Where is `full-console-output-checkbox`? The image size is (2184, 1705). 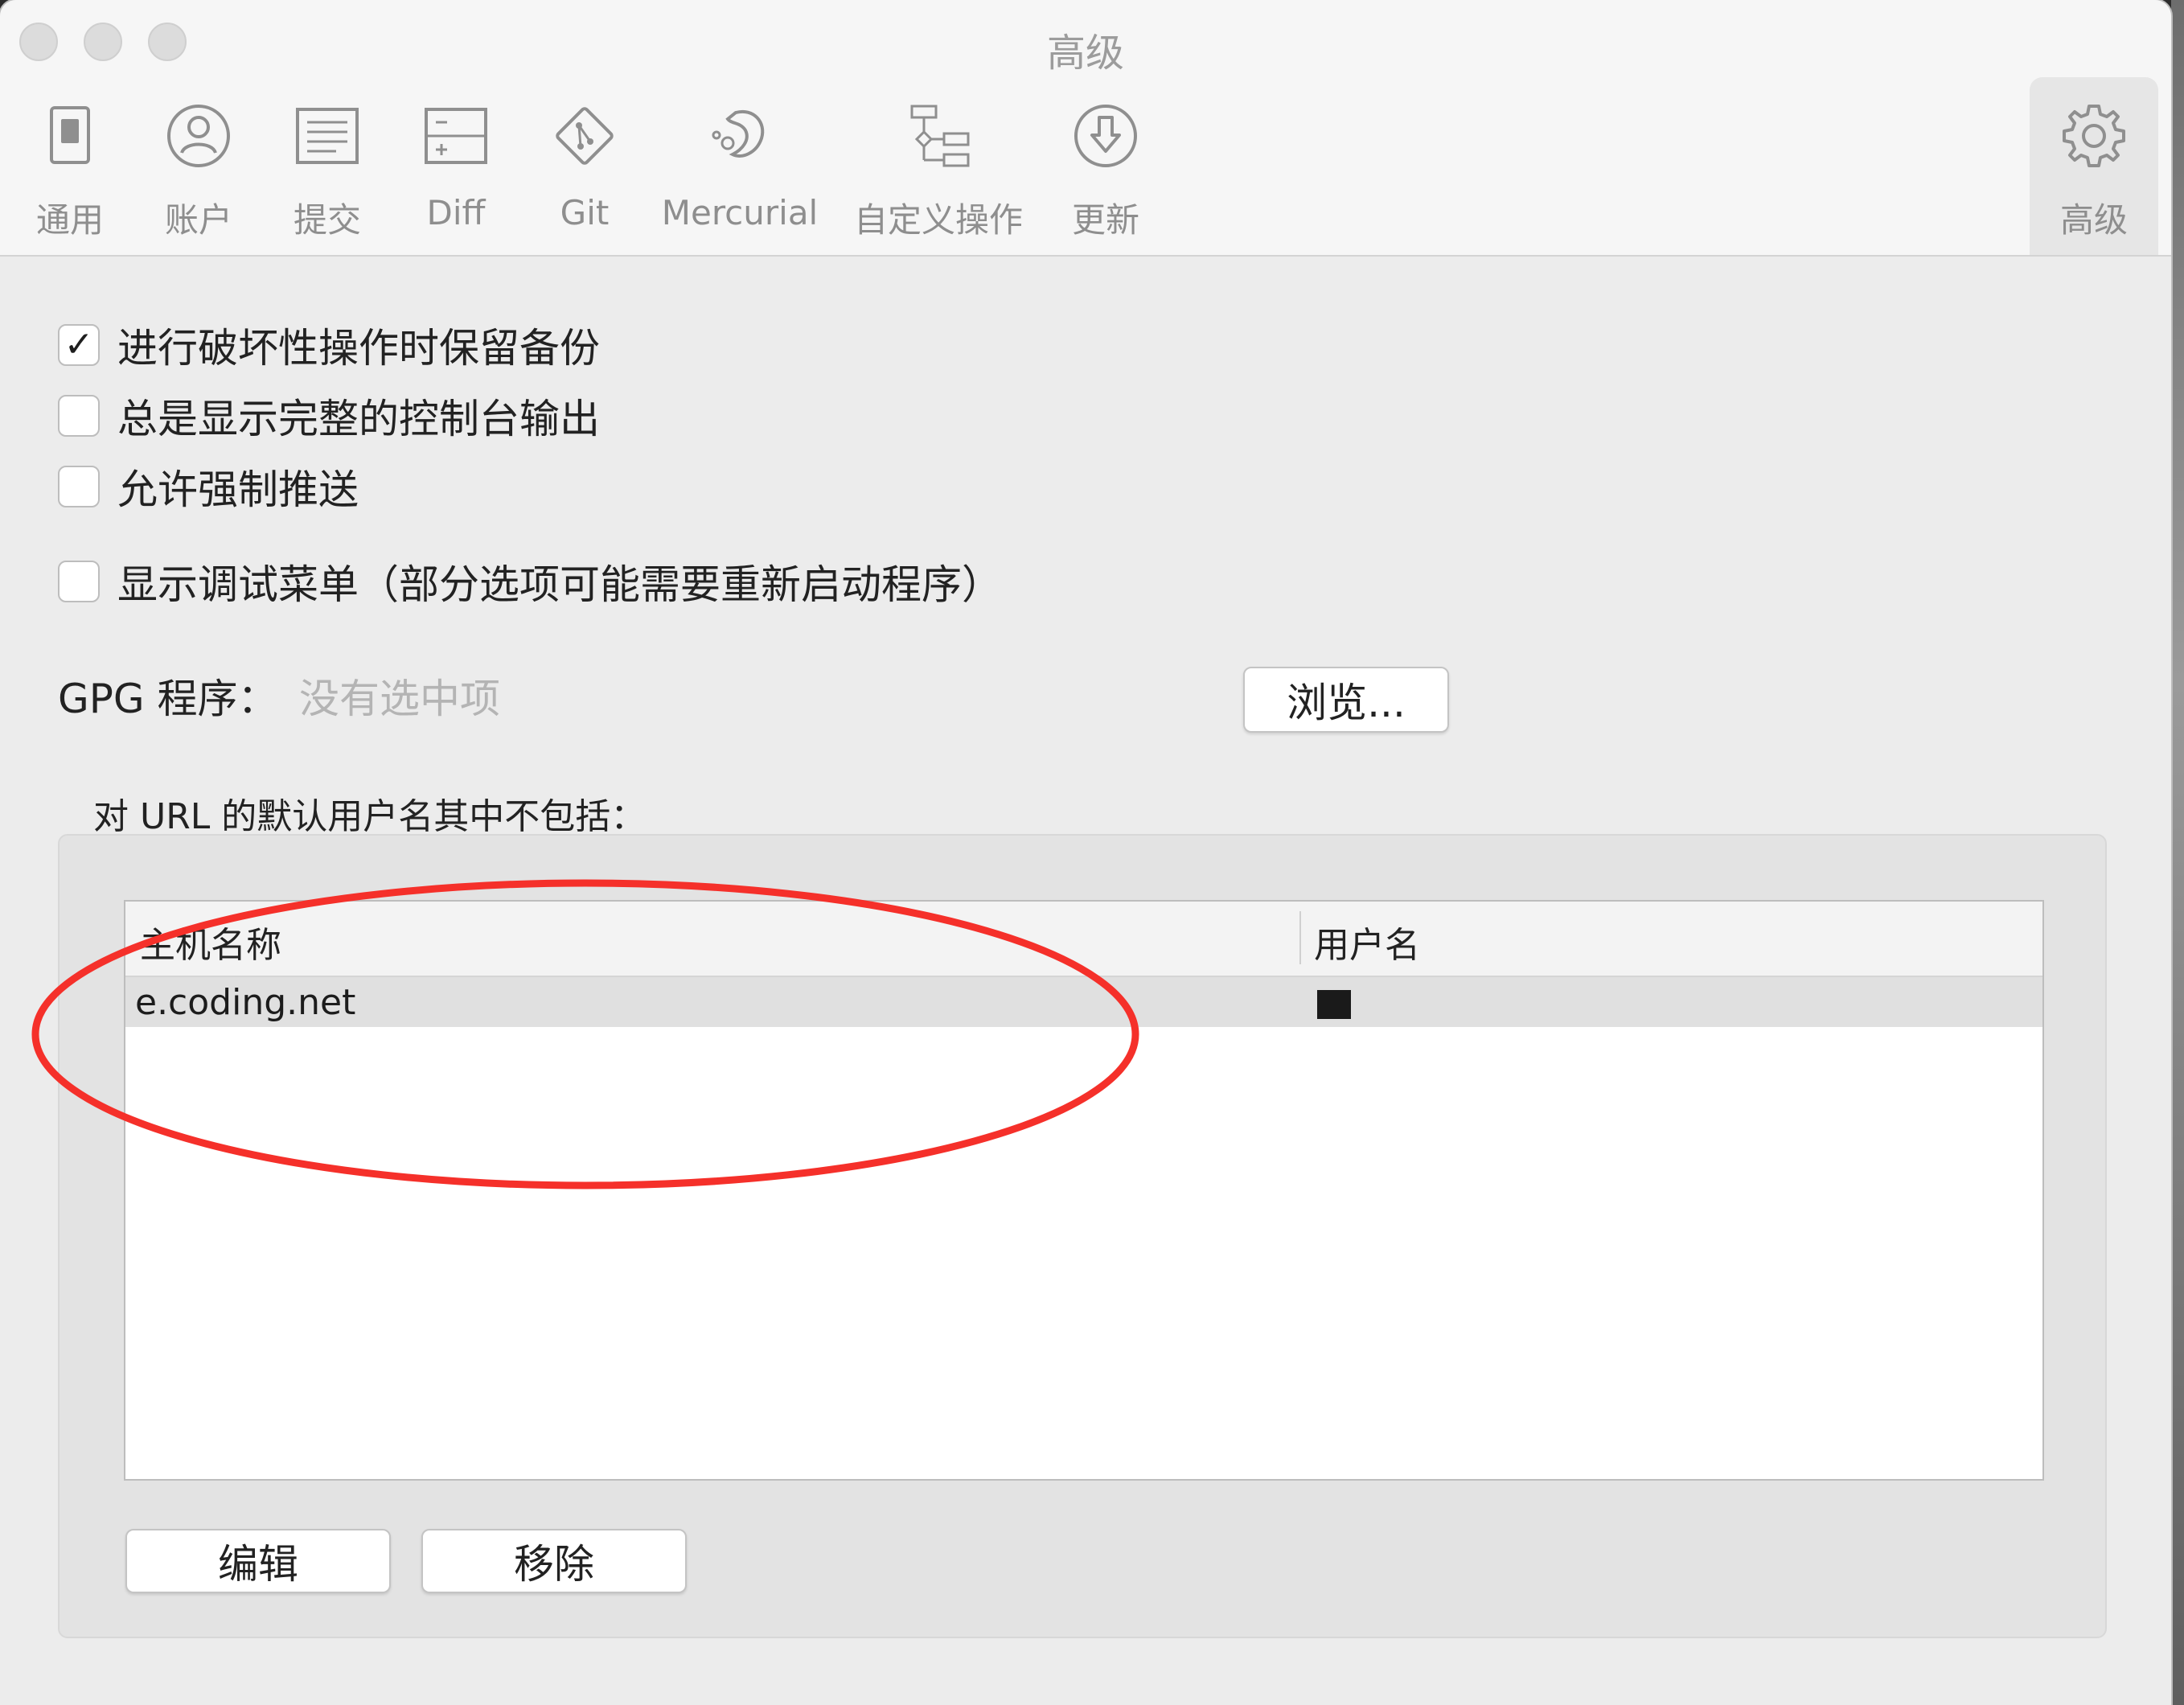
full-console-output-checkbox is located at coordinates (79, 416).